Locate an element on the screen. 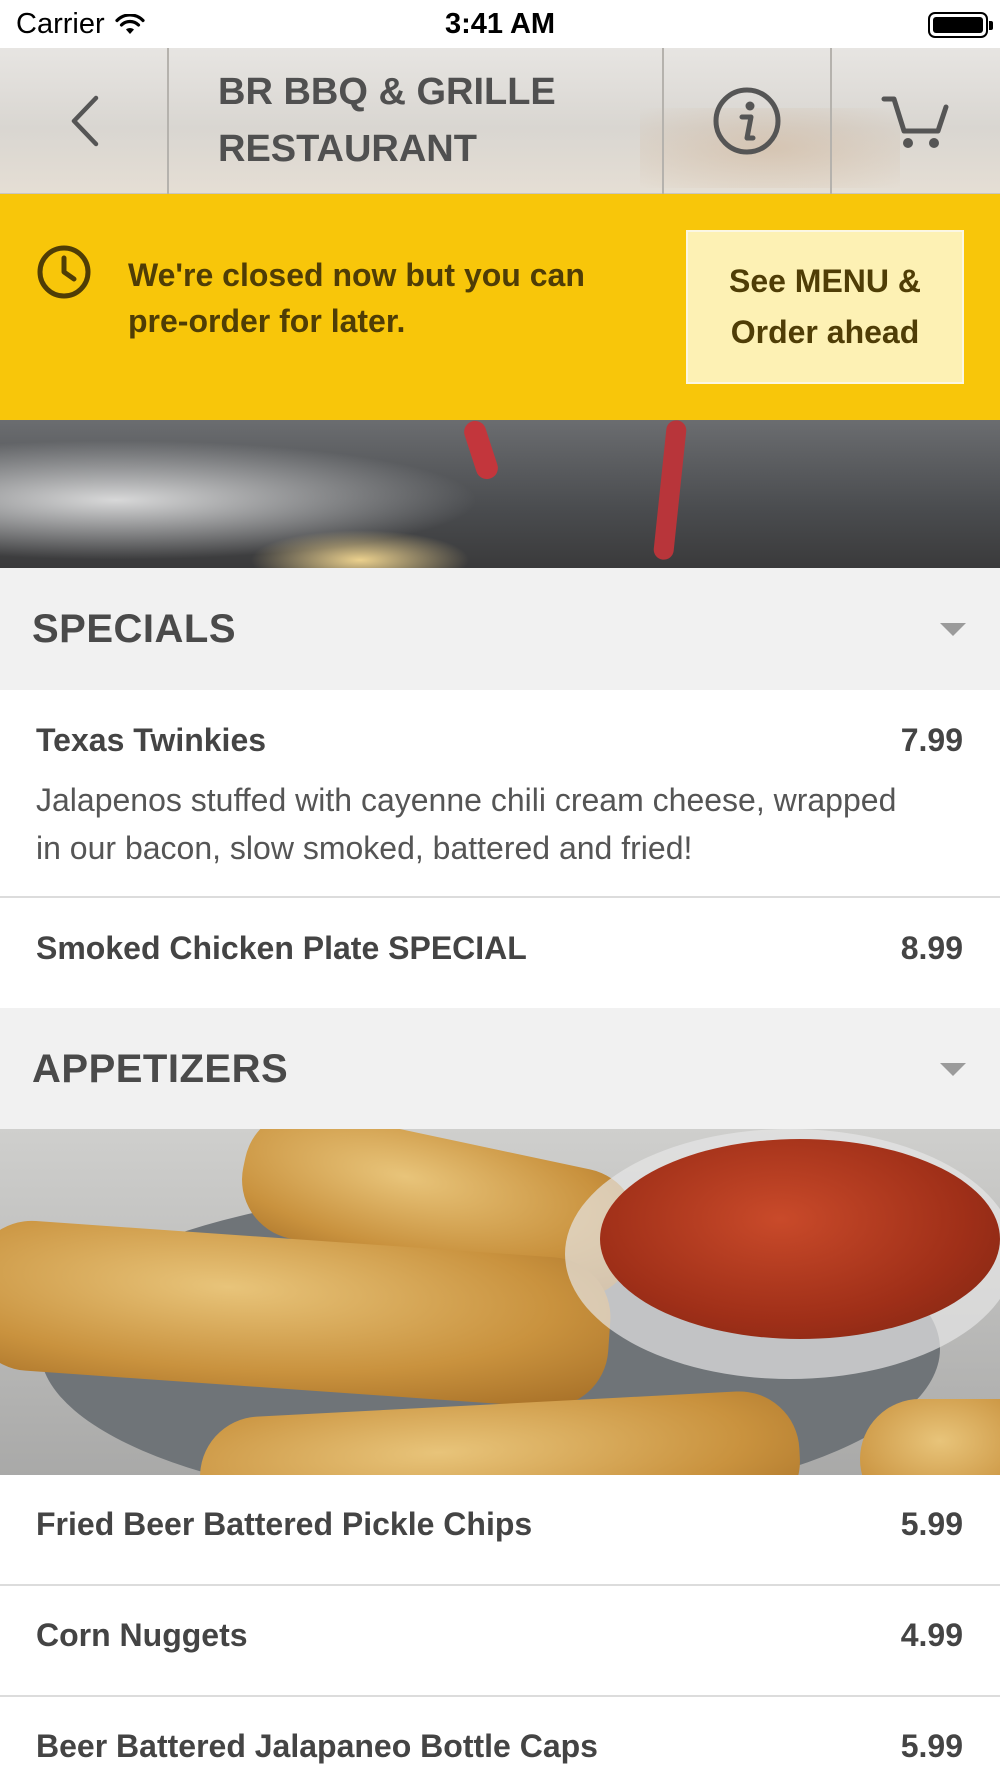 Image resolution: width=1000 pixels, height=1778 pixels. back-button is located at coordinates (84, 121).